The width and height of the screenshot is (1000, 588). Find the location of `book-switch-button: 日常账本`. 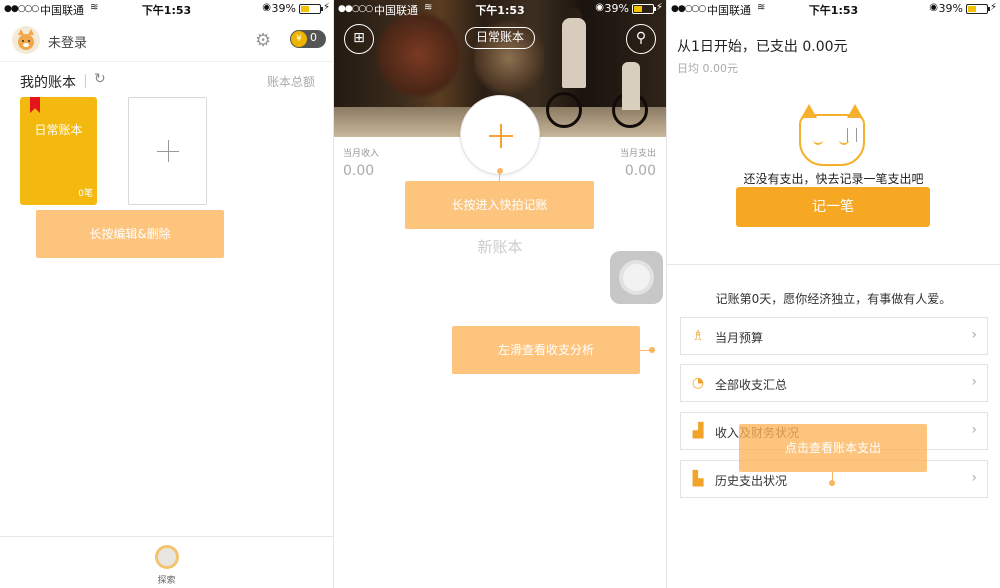

book-switch-button: 日常账本 is located at coordinates (500, 38).